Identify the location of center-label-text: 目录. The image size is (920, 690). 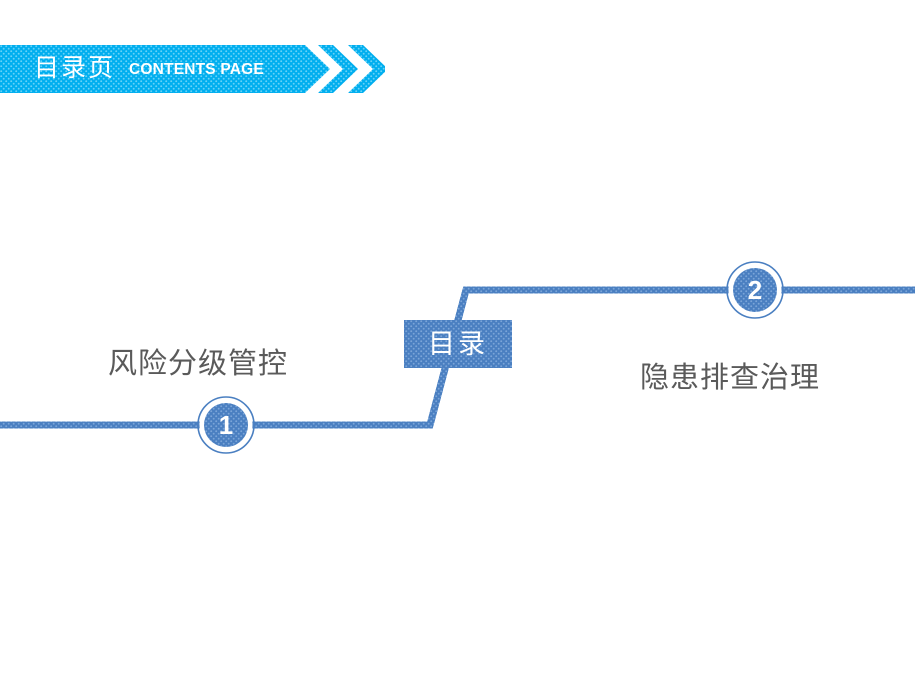
(458, 344).